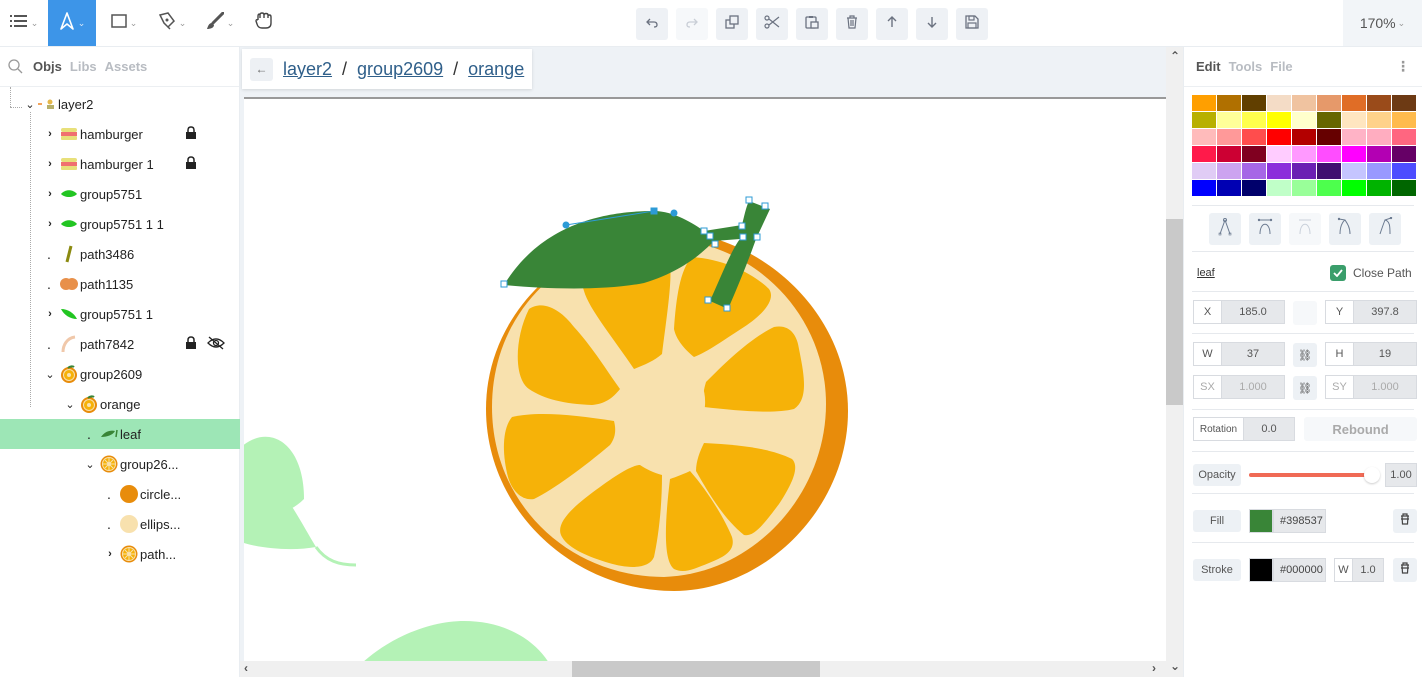 This screenshot has height=677, width=1422. What do you see at coordinates (83, 66) in the screenshot?
I see `tab-libs: Libs` at bounding box center [83, 66].